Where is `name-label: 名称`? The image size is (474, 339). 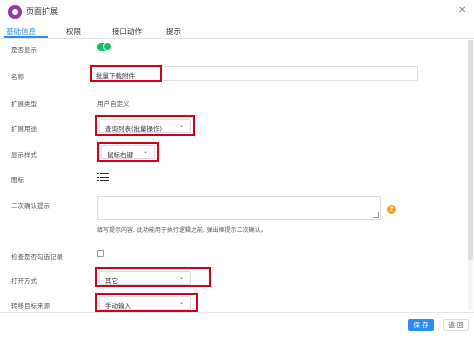 name-label: 名称 is located at coordinates (17, 77).